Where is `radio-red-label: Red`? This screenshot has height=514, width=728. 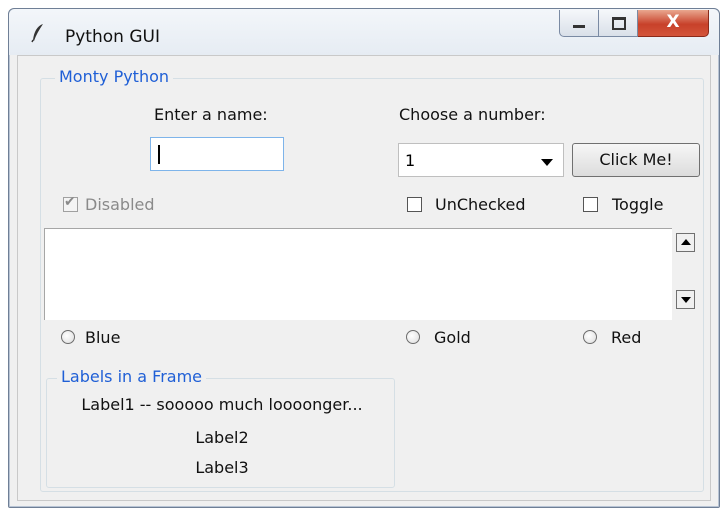
radio-red-label: Red is located at coordinates (626, 337).